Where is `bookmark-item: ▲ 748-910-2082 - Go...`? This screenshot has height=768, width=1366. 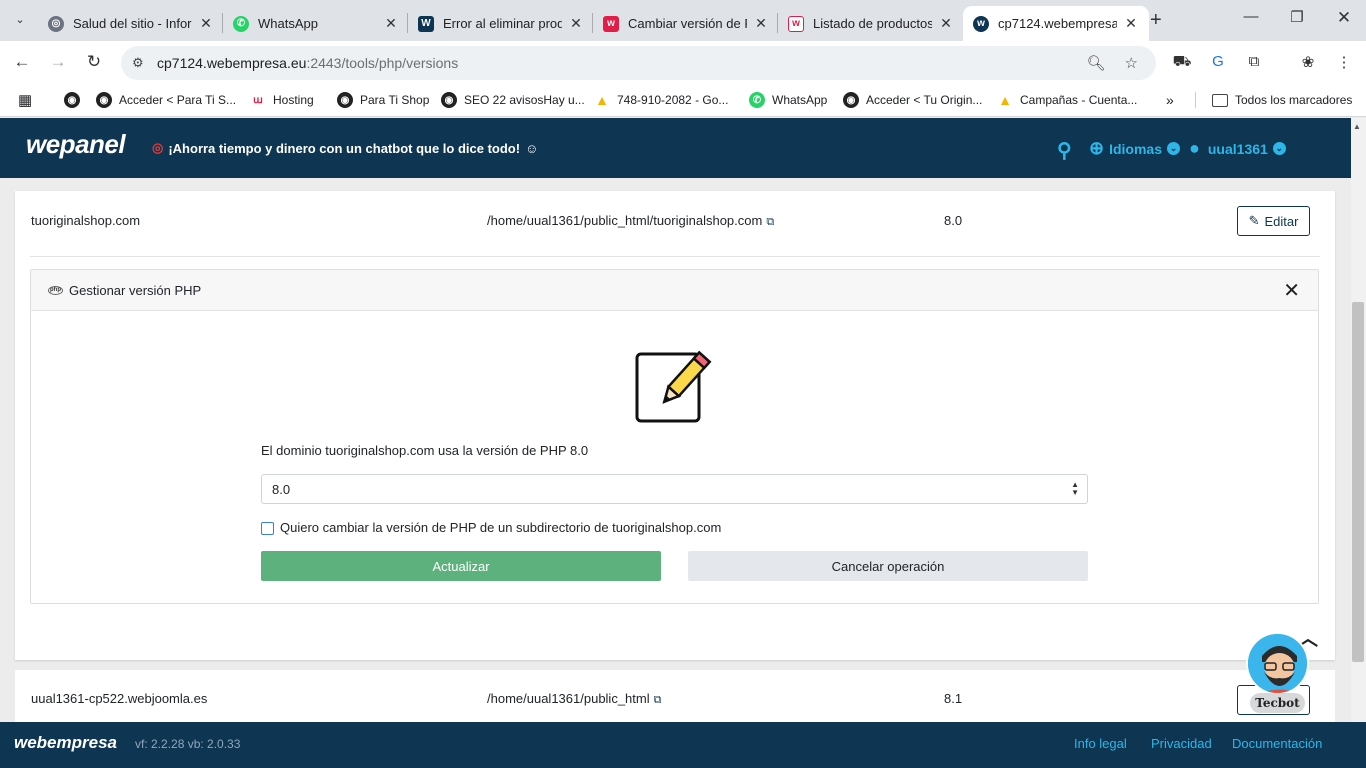
bookmark-item: ▲ 748-910-2082 - Go... is located at coordinates (661, 100).